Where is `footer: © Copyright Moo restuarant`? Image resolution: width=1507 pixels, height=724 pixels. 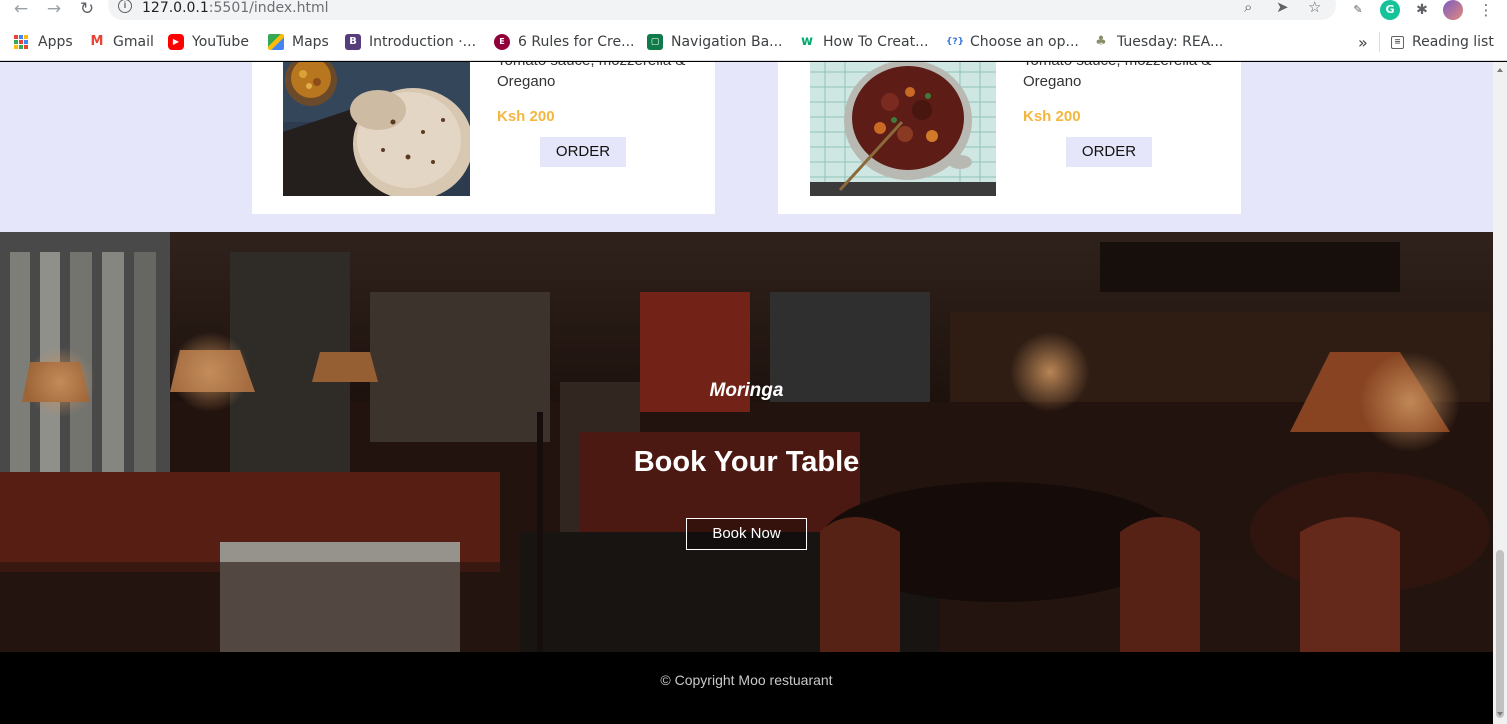 footer: © Copyright Moo restuarant is located at coordinates (746, 688).